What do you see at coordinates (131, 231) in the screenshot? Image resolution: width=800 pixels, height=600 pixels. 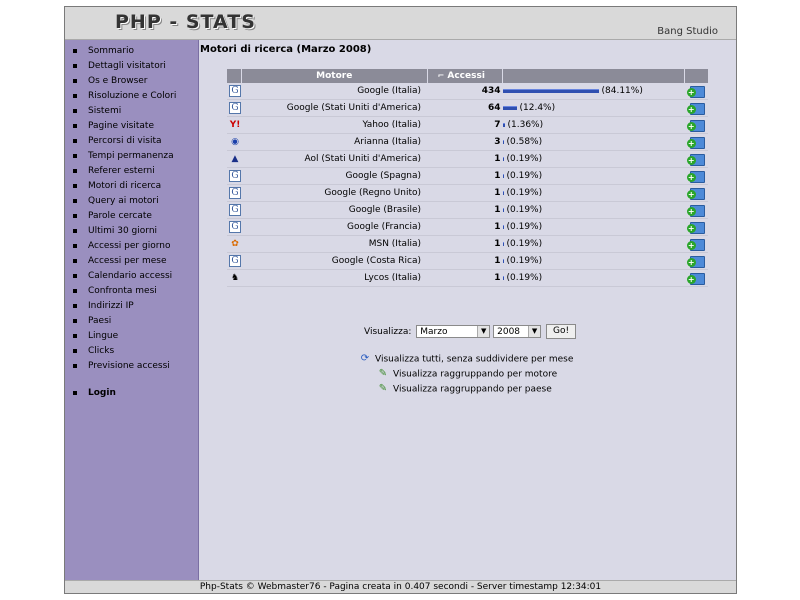 I see `sidebar-item: Ultimi 30 giorni` at bounding box center [131, 231].